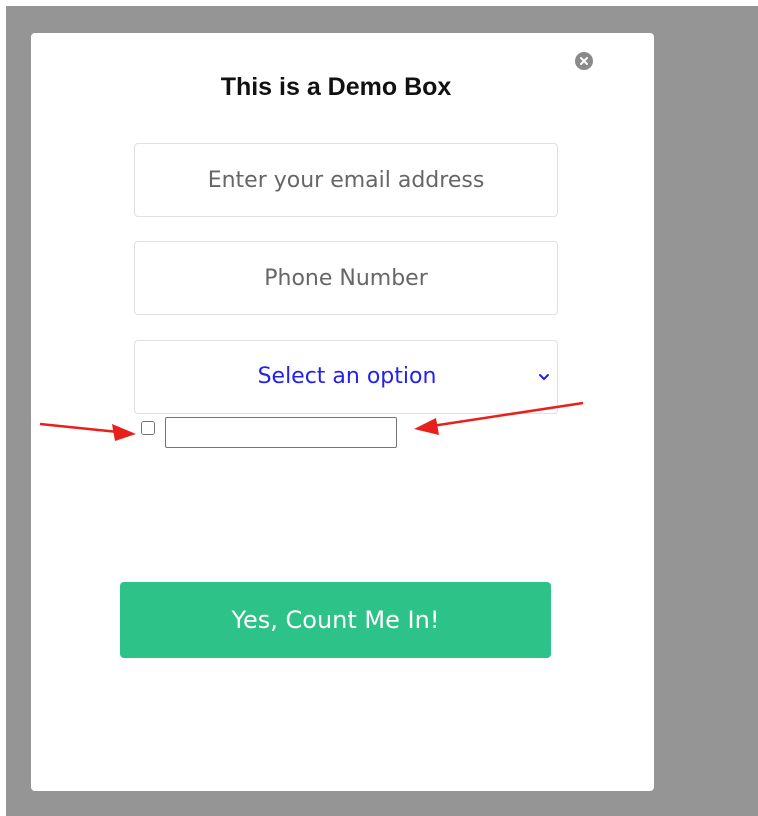 This screenshot has height=816, width=758. What do you see at coordinates (346, 278) in the screenshot?
I see `phone-number-input` at bounding box center [346, 278].